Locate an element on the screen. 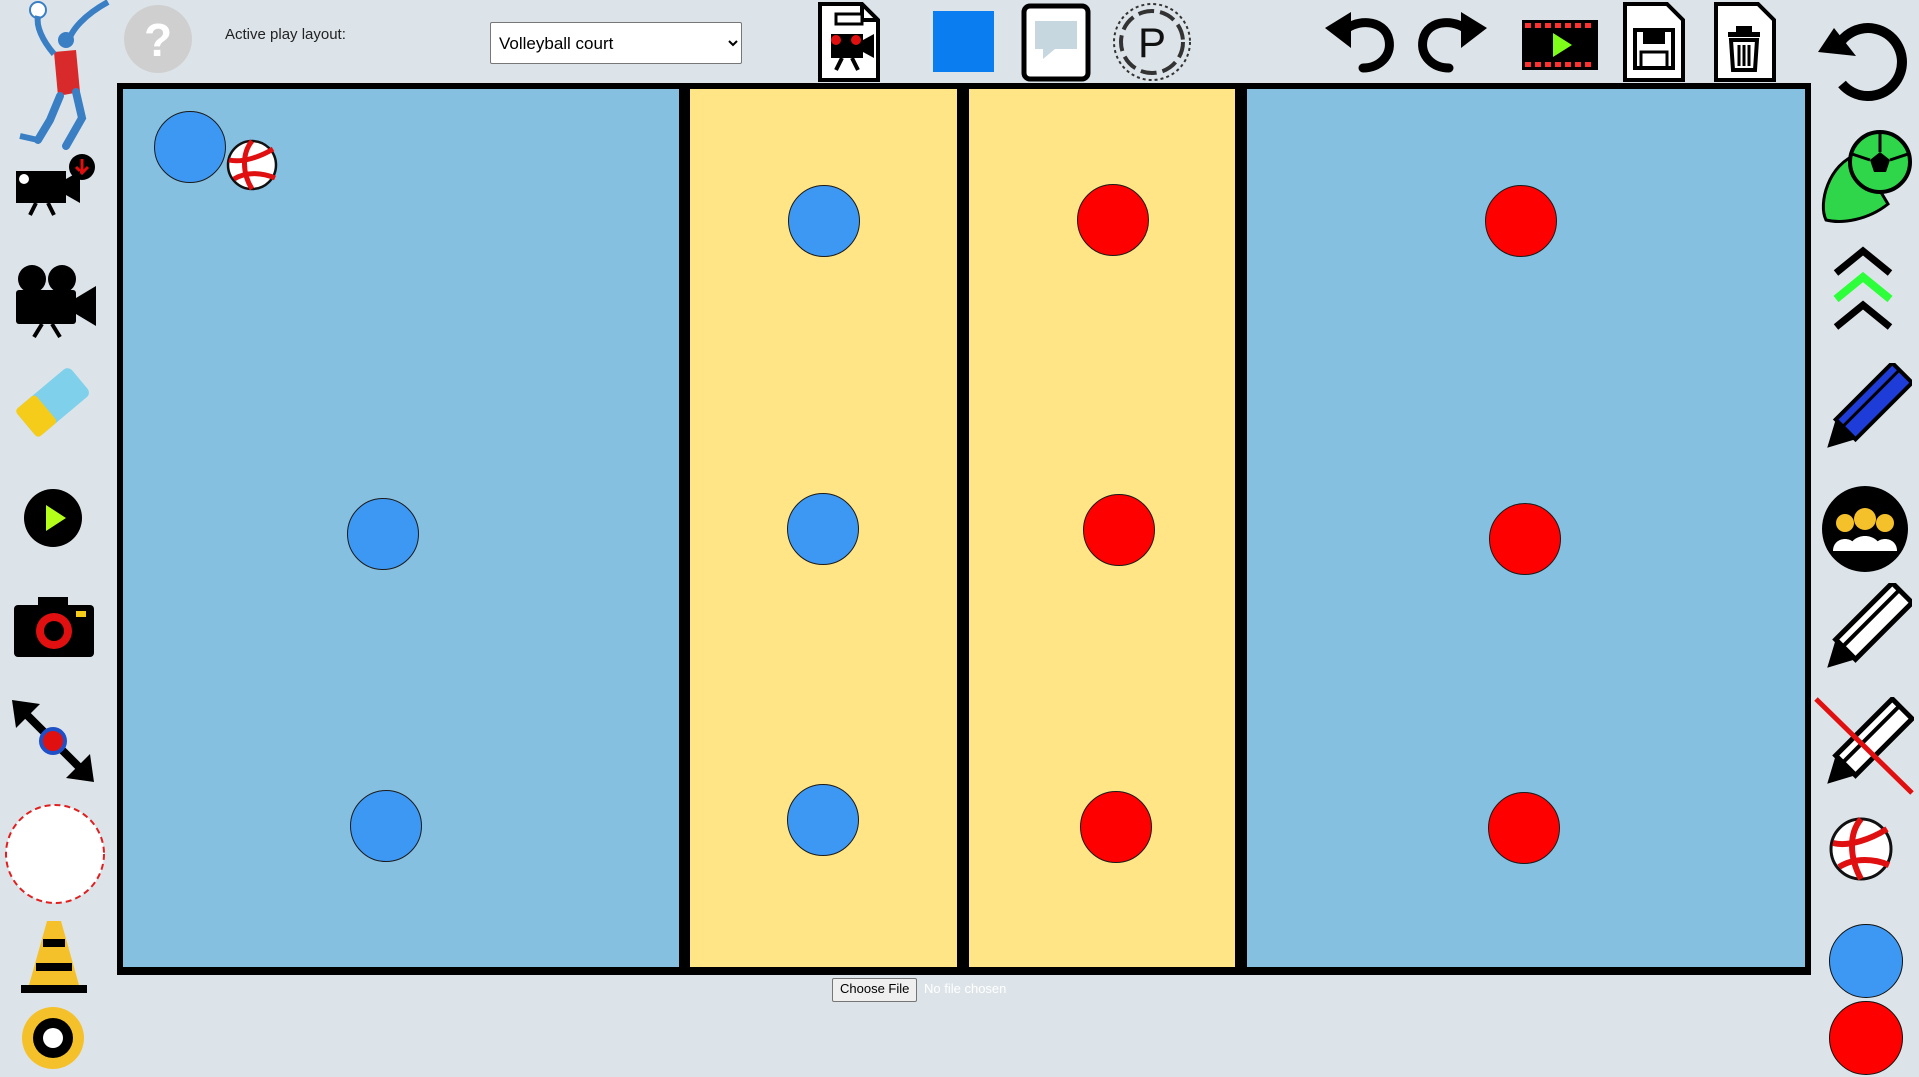 This screenshot has width=1919, height=1077. speech-bubble-icon is located at coordinates (1056, 42).